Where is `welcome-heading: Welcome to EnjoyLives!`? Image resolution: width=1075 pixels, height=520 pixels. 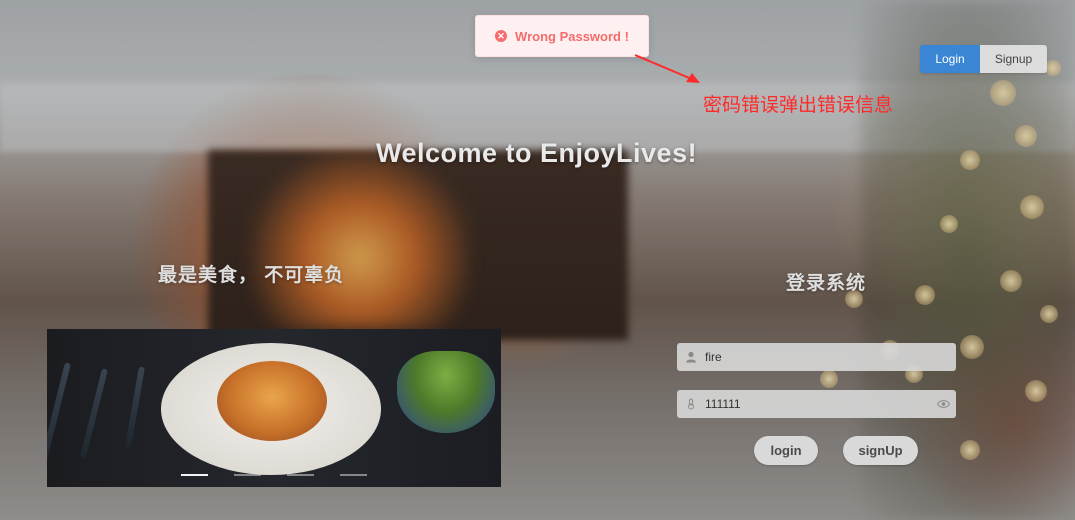 welcome-heading: Welcome to EnjoyLives! is located at coordinates (537, 153).